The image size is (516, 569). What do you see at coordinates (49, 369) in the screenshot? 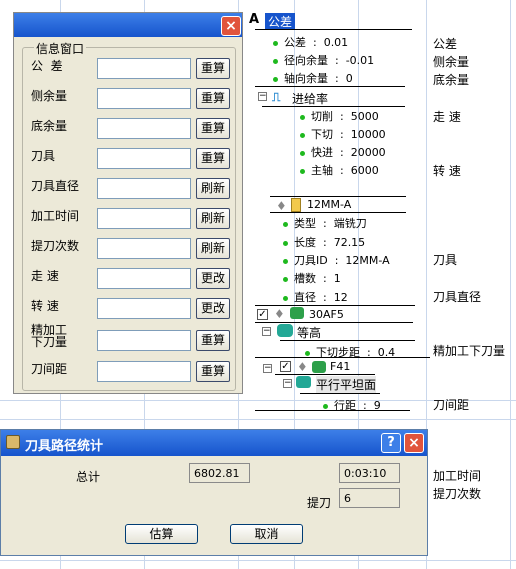
I see `info-row-label: 刀间距` at bounding box center [49, 369].